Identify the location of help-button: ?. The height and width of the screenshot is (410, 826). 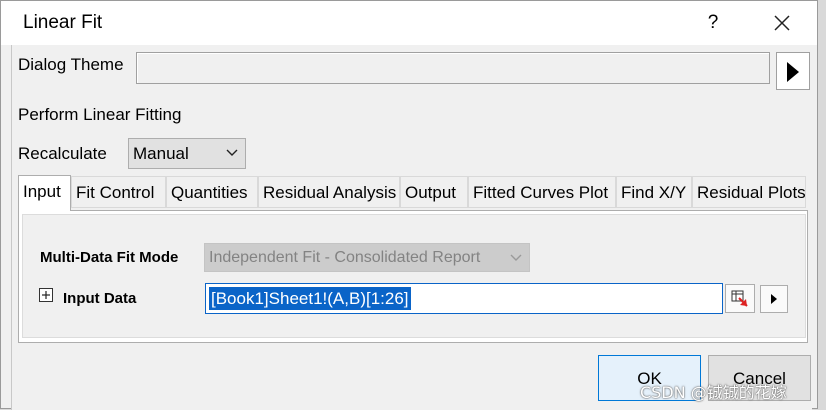
(713, 23).